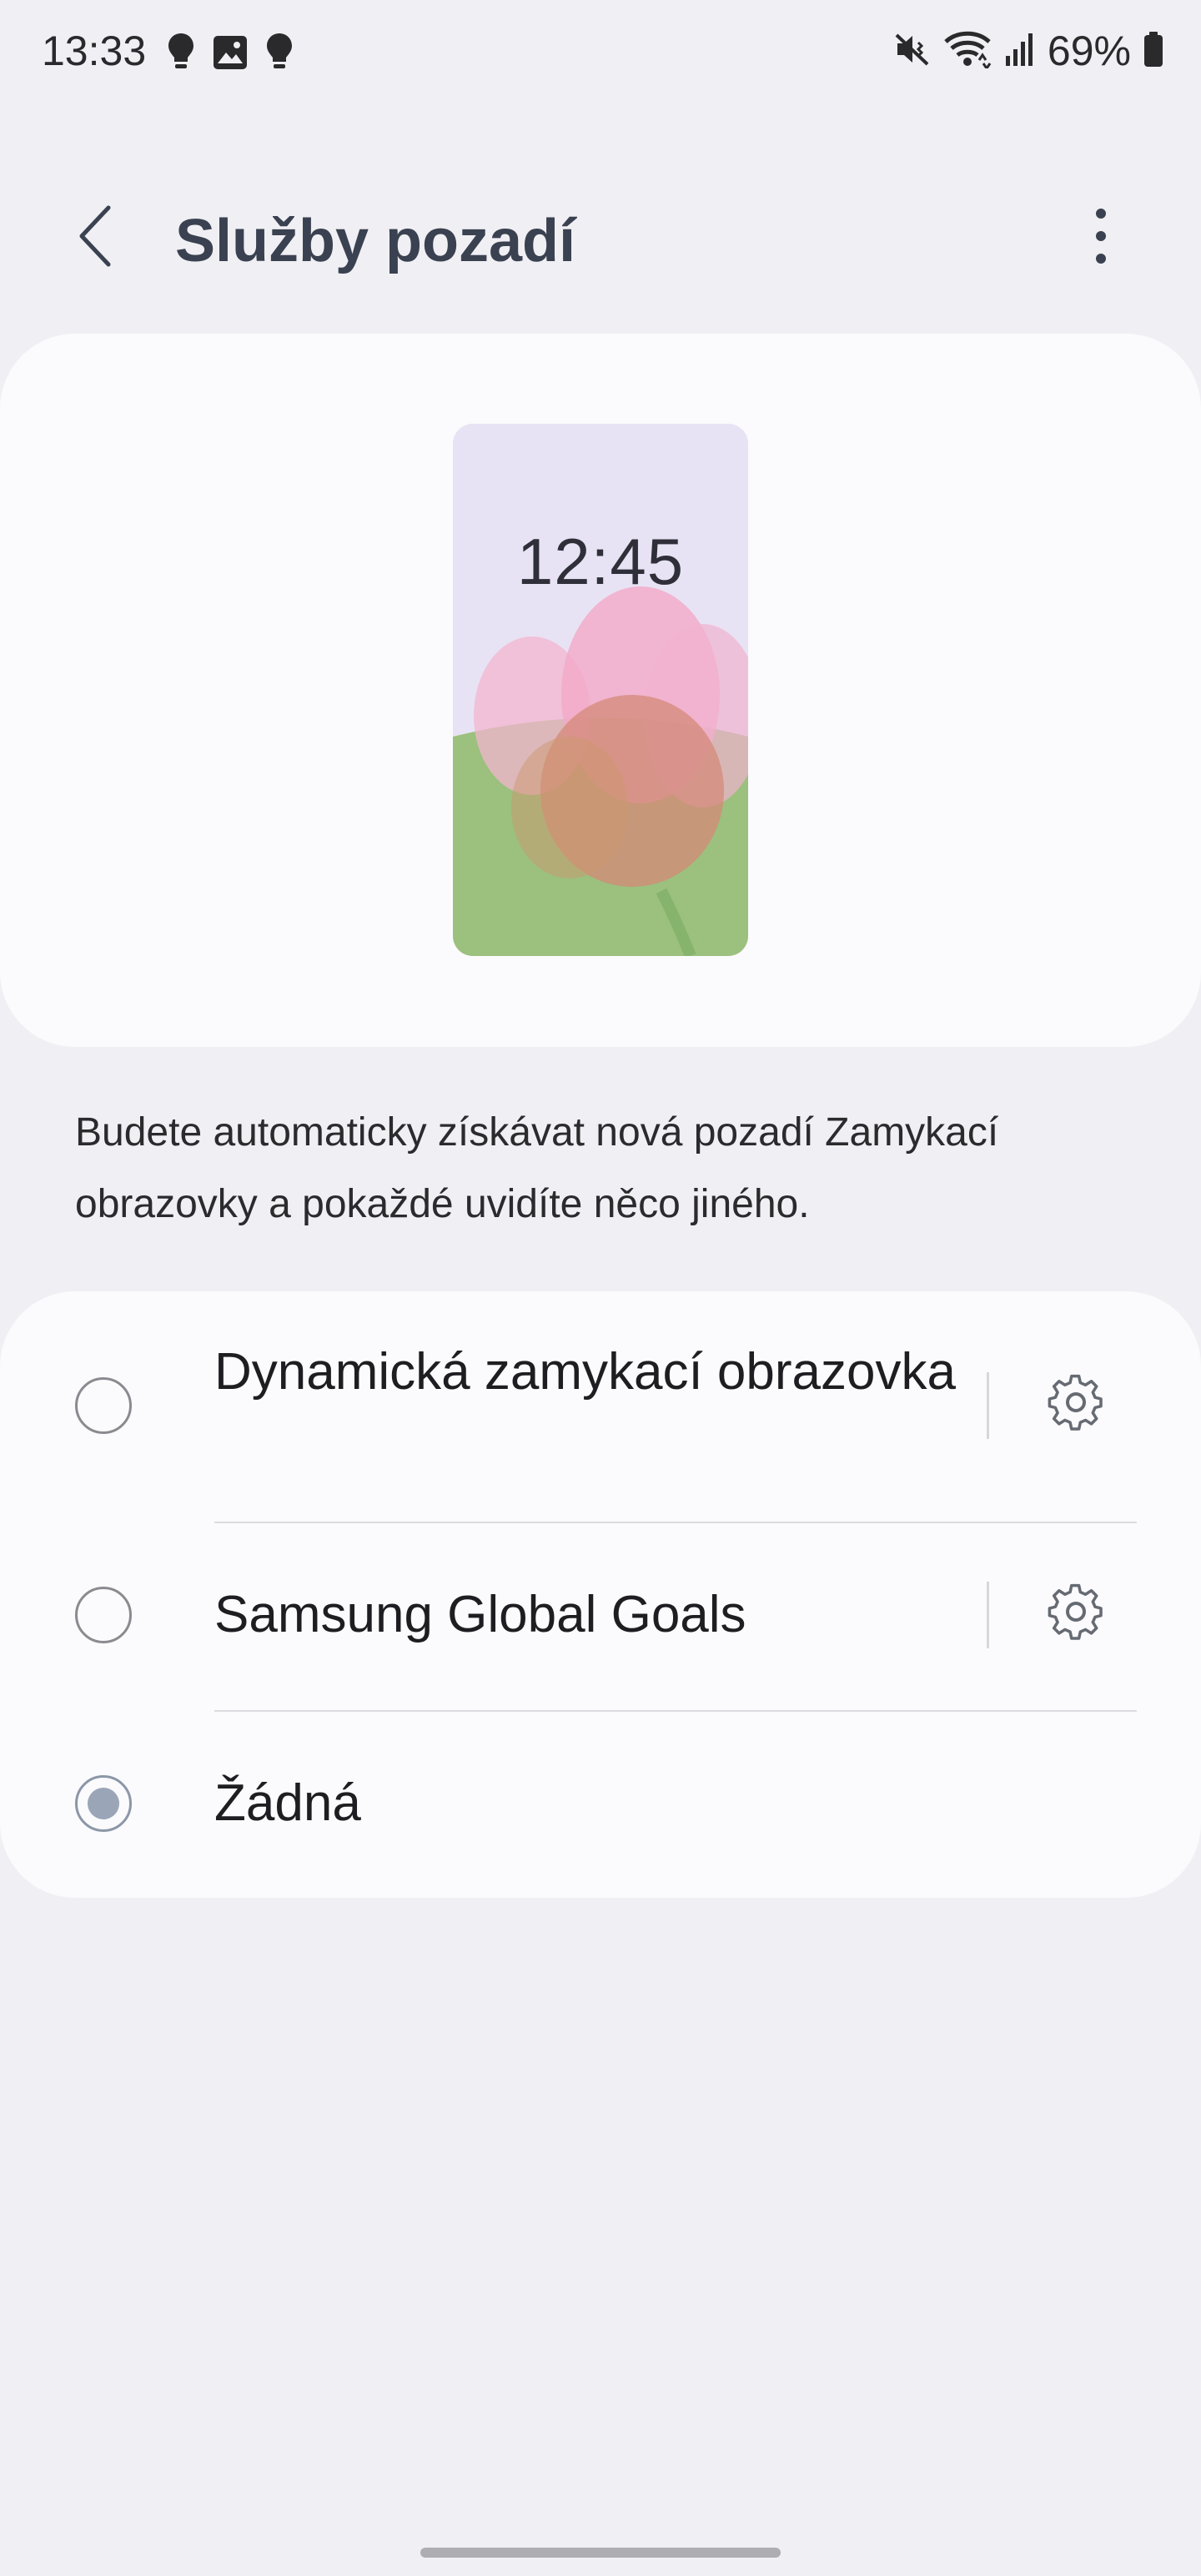  Describe the element at coordinates (601, 54) in the screenshot. I see `status-bar: 13:33 69%` at that location.